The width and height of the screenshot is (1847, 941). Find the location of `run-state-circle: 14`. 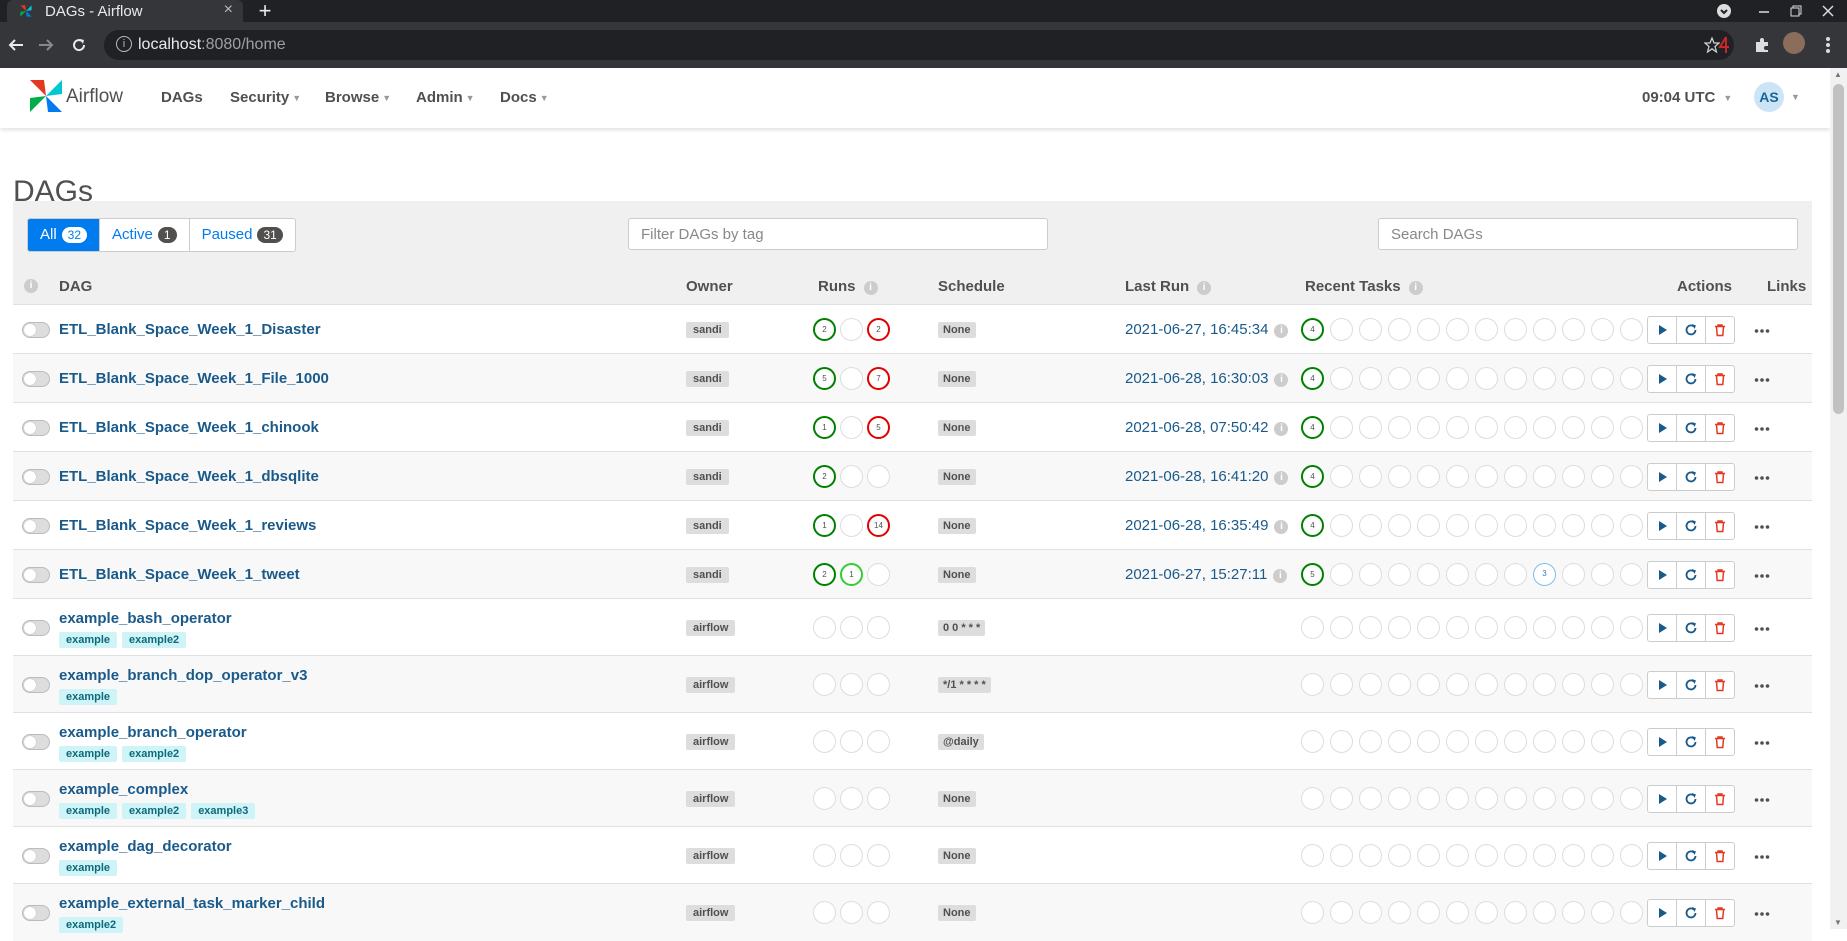

run-state-circle: 14 is located at coordinates (878, 525).